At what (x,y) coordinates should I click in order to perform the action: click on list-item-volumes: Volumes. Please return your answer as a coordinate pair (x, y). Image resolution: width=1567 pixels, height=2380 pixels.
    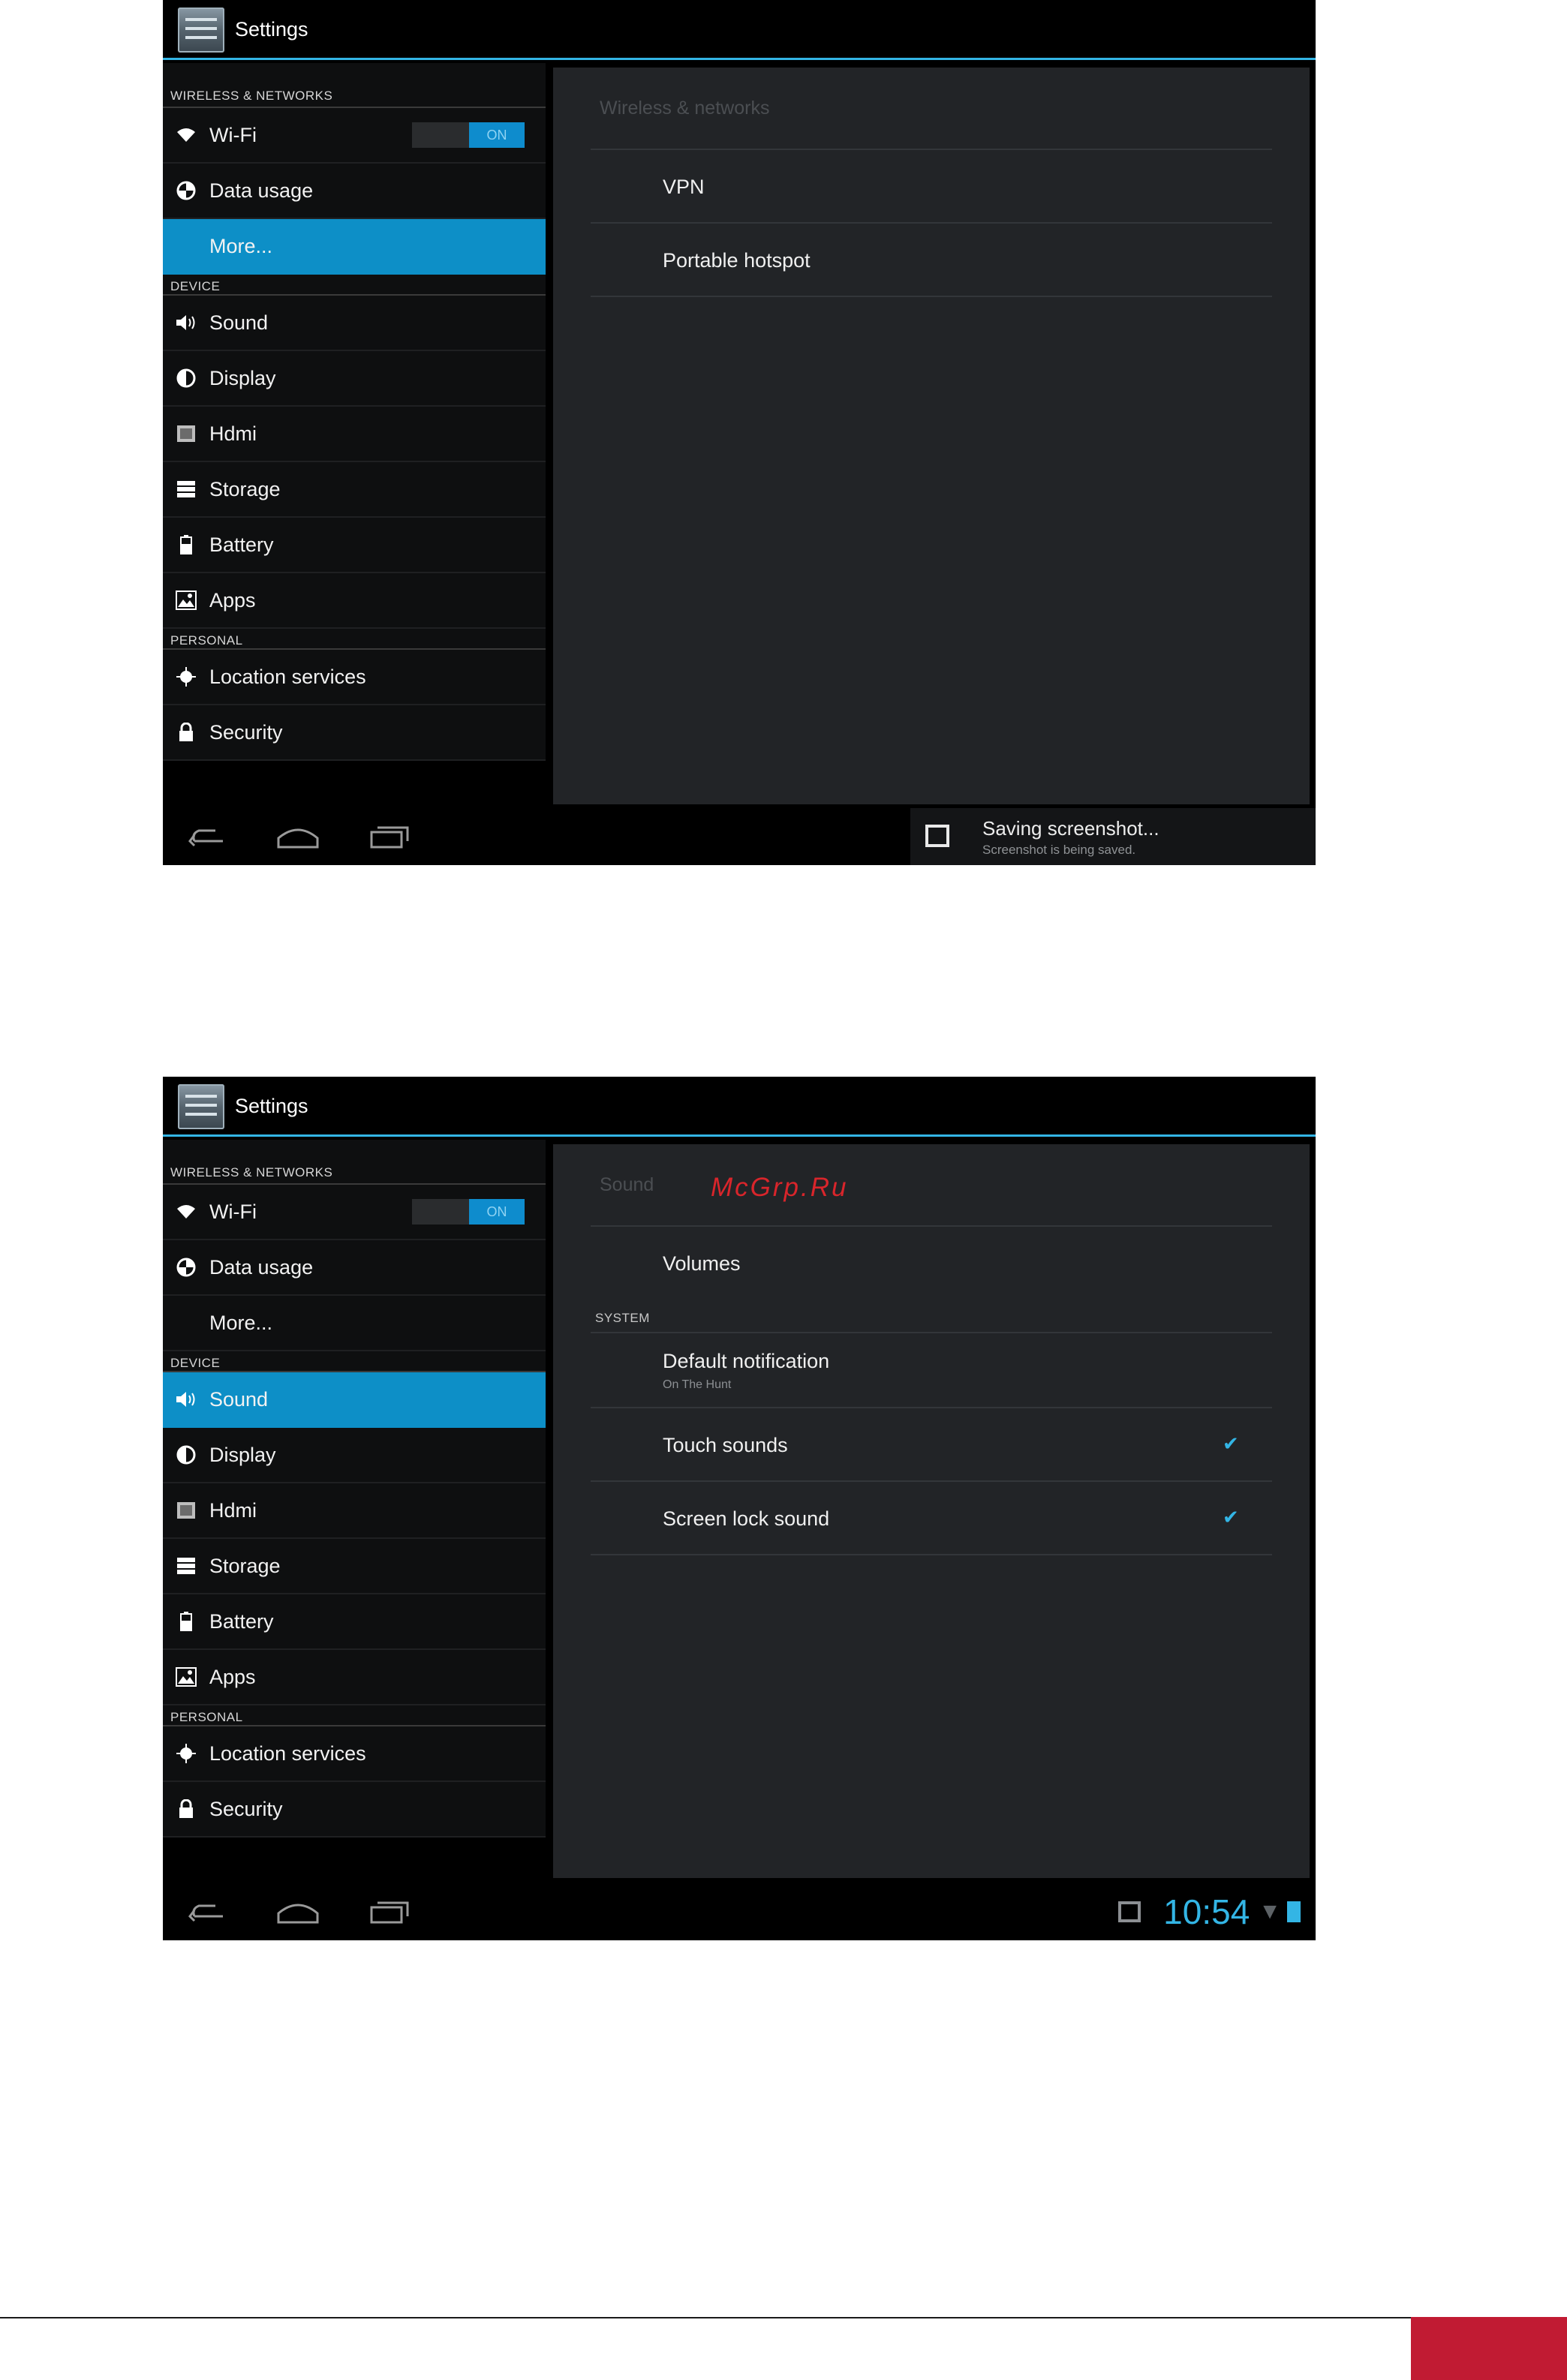
    Looking at the image, I should click on (931, 1263).